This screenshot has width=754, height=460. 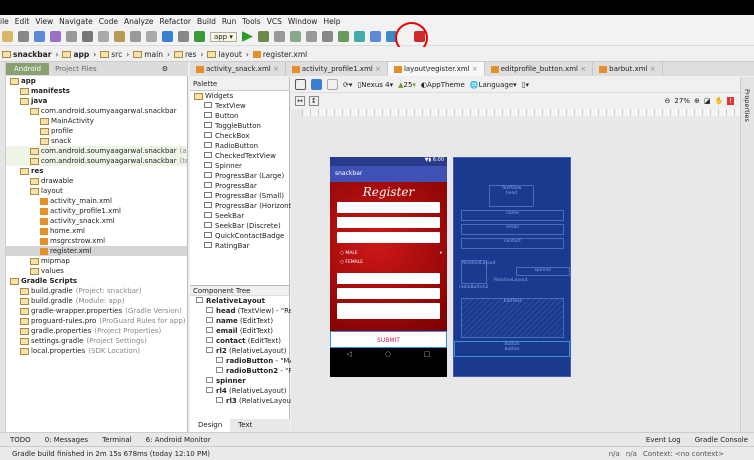 What do you see at coordinates (239, 226) in the screenshot?
I see `palette-item: SeekBar (Discrete)` at bounding box center [239, 226].